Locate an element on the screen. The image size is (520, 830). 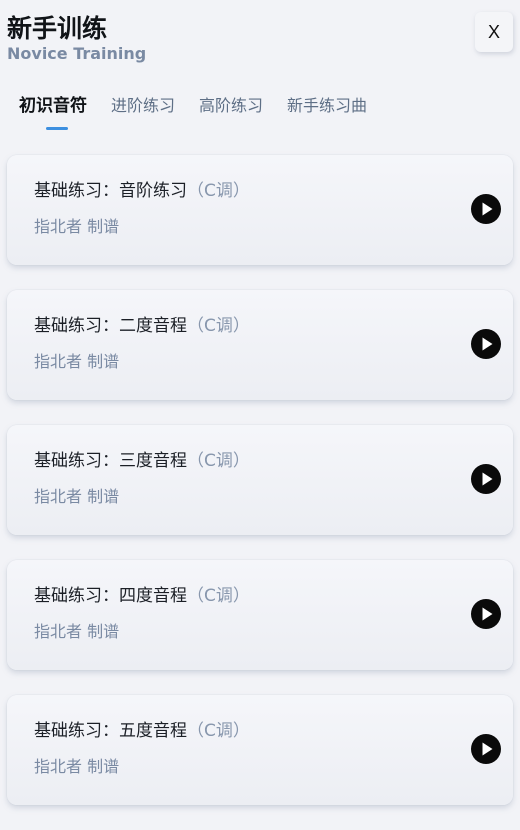
tab-label: 进阶练习 is located at coordinates (143, 105).